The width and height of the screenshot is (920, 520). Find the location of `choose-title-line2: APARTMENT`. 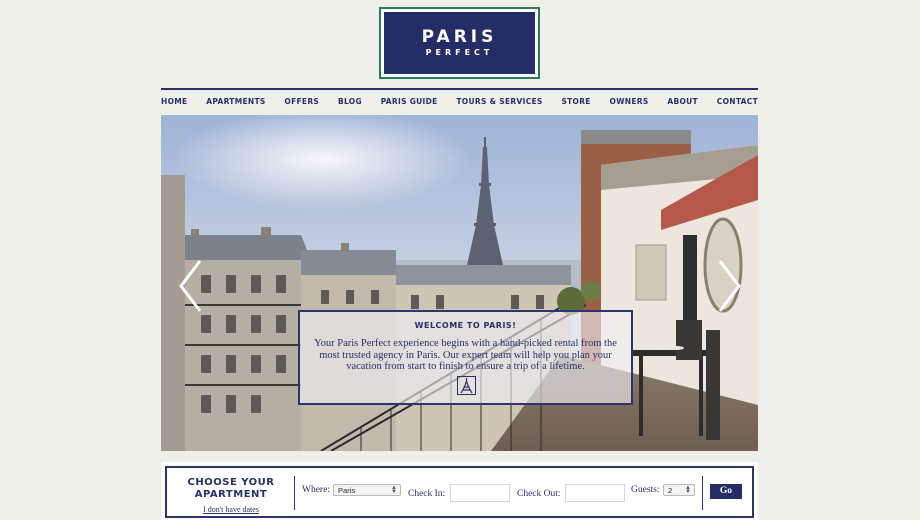

choose-title-line2: APARTMENT is located at coordinates (231, 494).